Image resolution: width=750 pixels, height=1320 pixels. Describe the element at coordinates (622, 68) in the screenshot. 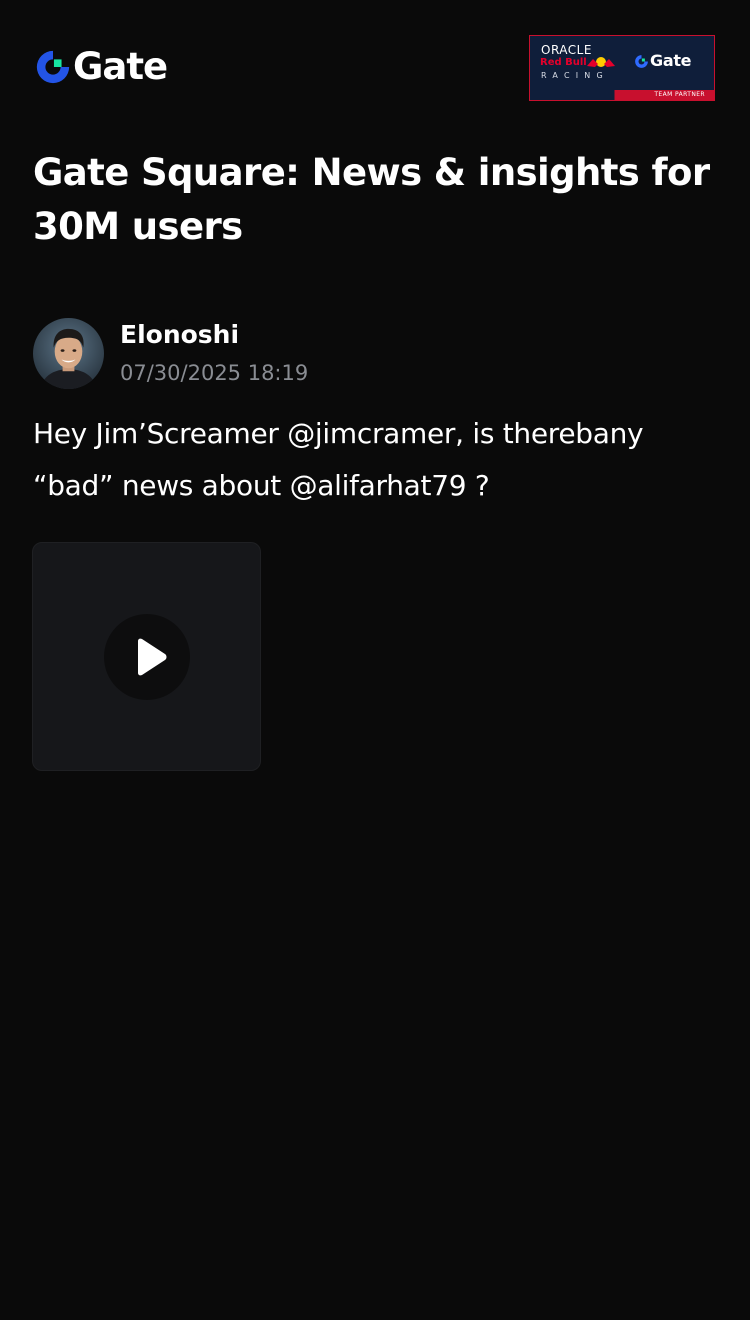

I see `partner-banner: ORACLE Red Bull RACING Gate TEAM PARTNER` at that location.